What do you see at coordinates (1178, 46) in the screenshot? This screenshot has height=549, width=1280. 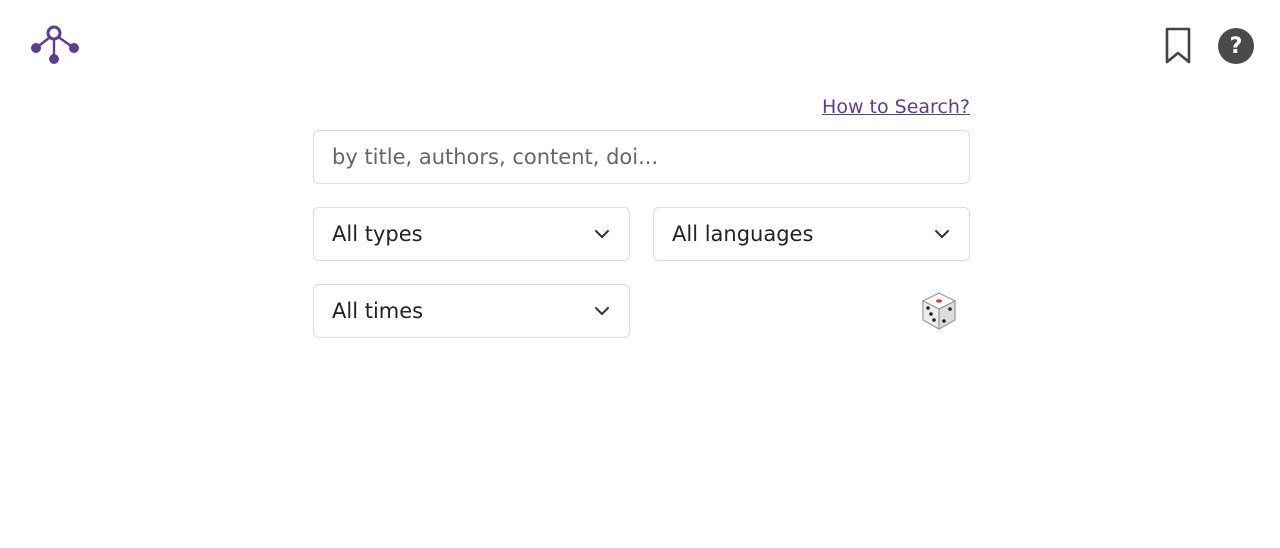 I see `bookmark-icon` at bounding box center [1178, 46].